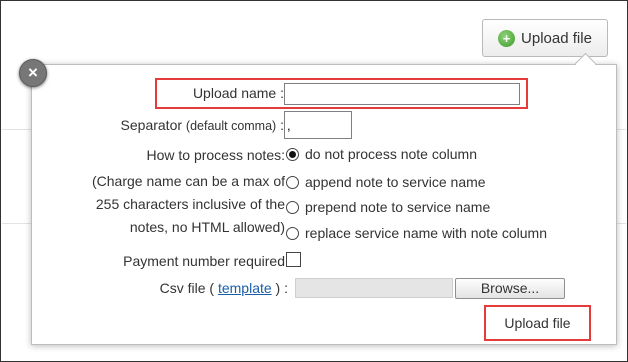 The width and height of the screenshot is (628, 362). I want to click on notes-hint-line: (Charge name can be a max of, so click(188, 181).